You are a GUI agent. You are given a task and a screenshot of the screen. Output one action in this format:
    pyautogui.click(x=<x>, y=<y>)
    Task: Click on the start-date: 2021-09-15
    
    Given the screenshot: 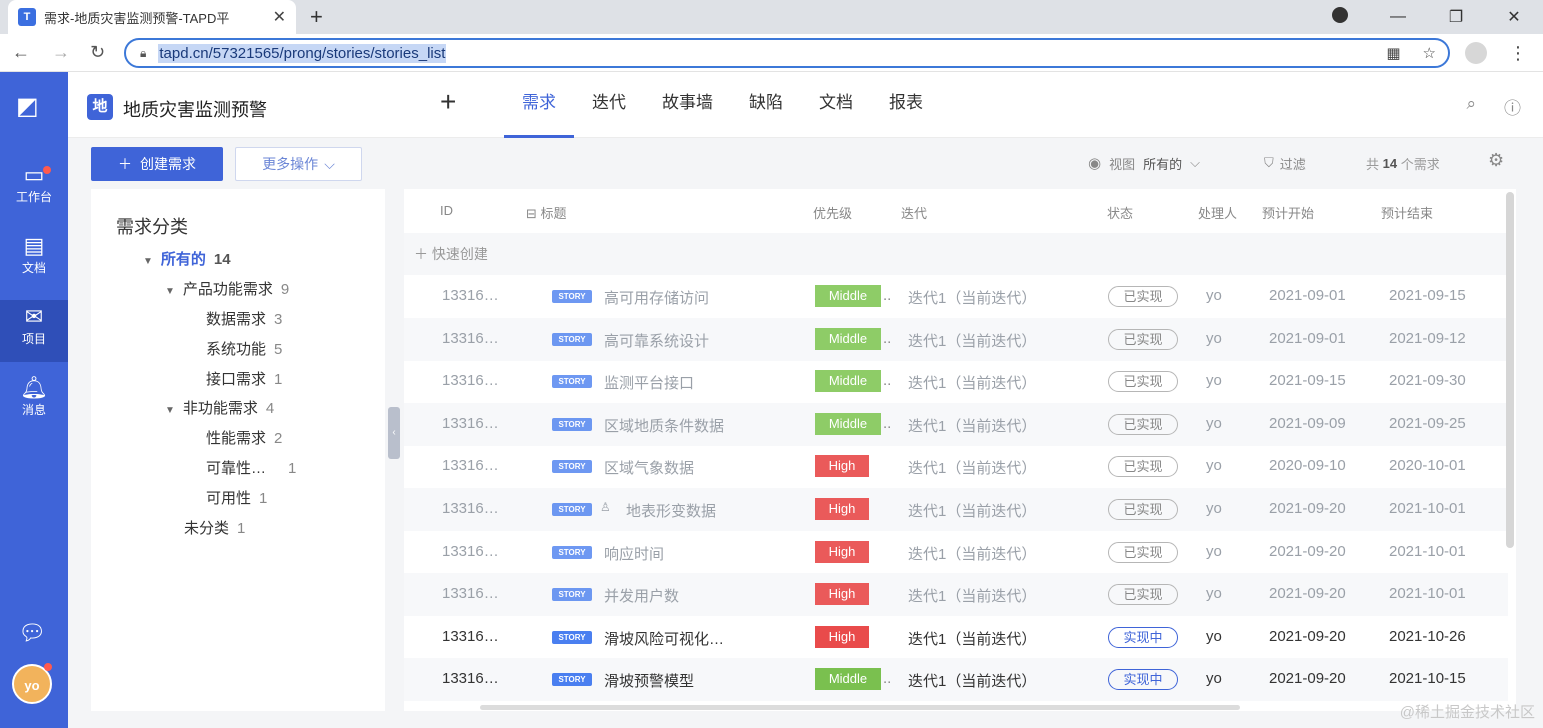 What is the action you would take?
    pyautogui.click(x=1307, y=380)
    